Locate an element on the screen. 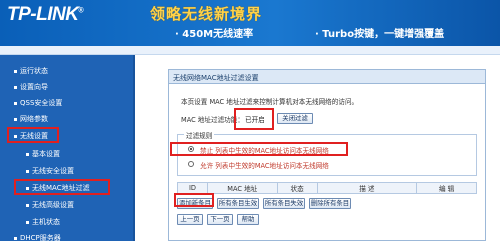 The image size is (500, 243). turbo-tagline: · Turbo按键，一键增强覆盖 is located at coordinates (380, 34).